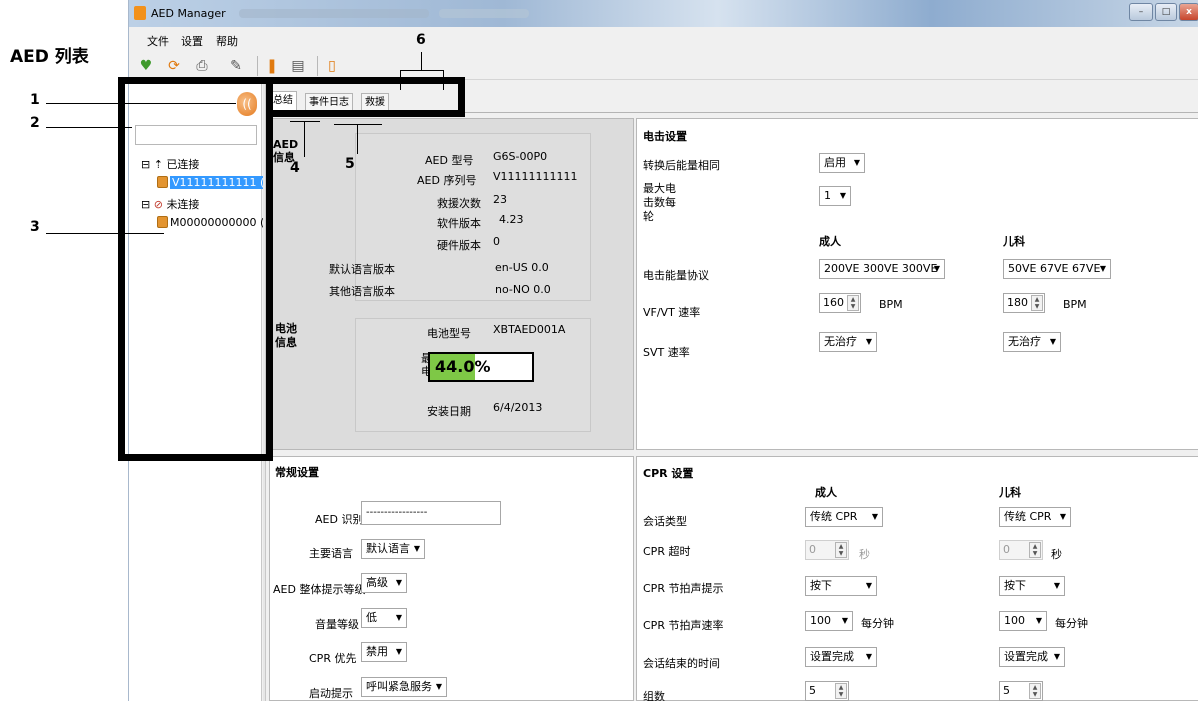  Describe the element at coordinates (835, 162) in the screenshot. I see `select-value: 启用` at that location.